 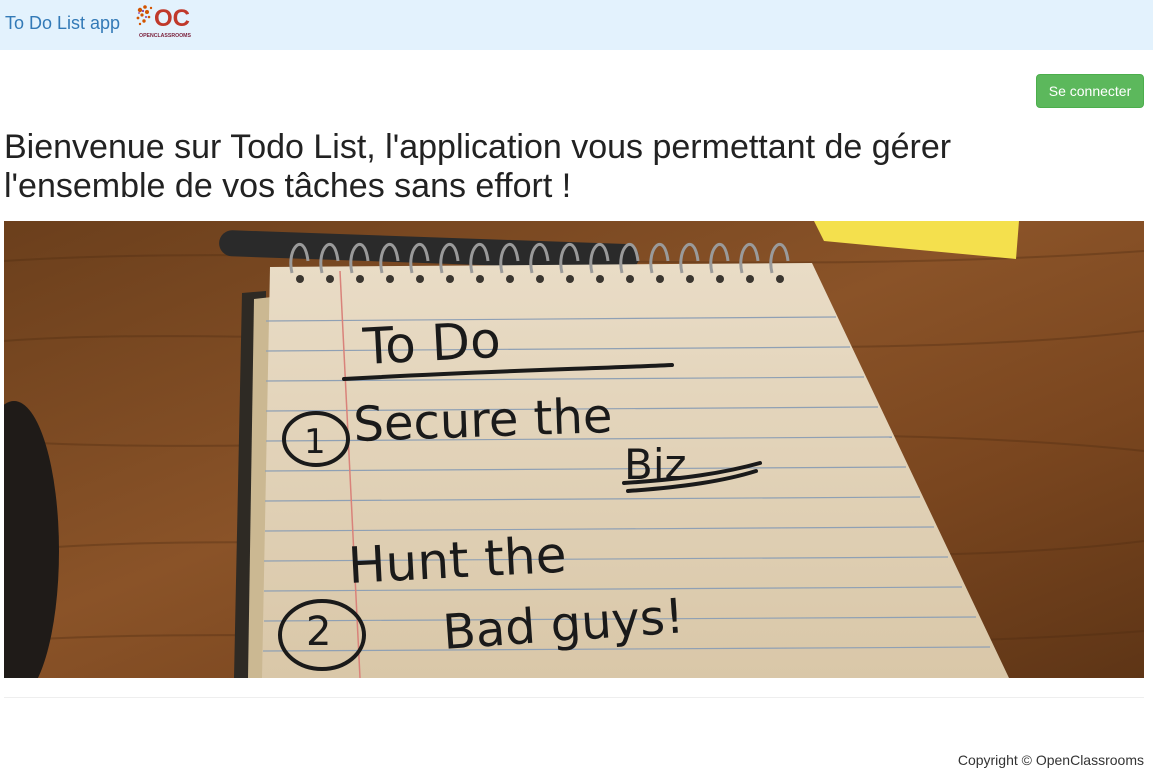 I want to click on logo-wordmark: OPENCLASSROOMS, so click(x=165, y=36).